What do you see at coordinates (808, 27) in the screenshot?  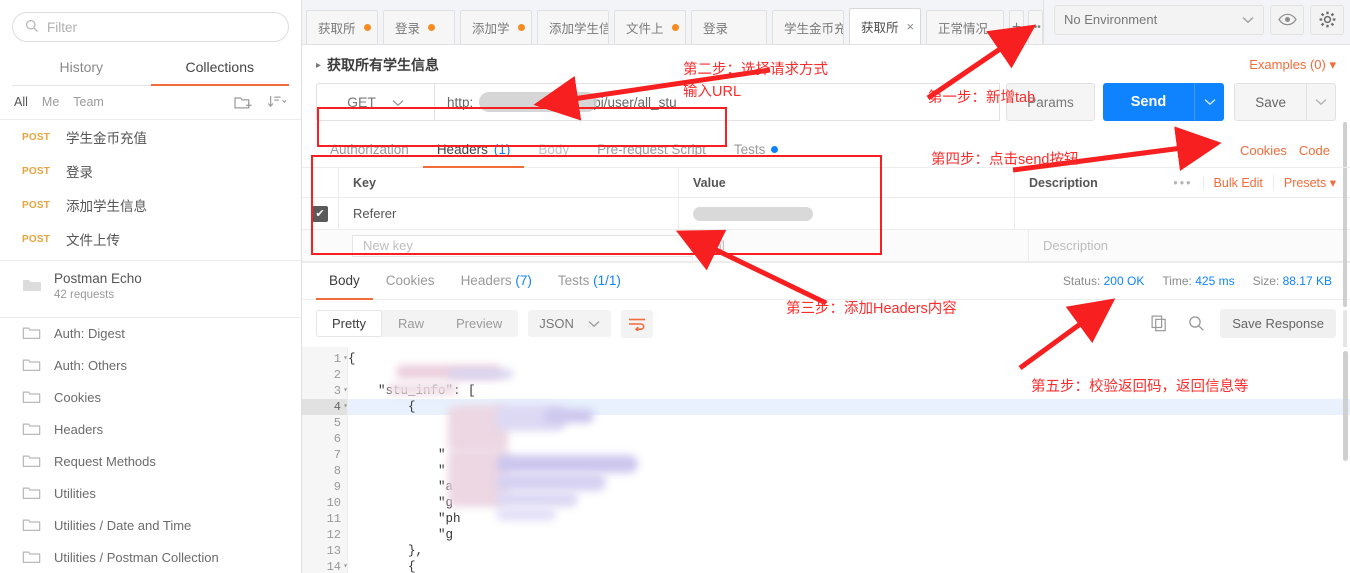 I see `request-tab-6: 学生金币充值` at bounding box center [808, 27].